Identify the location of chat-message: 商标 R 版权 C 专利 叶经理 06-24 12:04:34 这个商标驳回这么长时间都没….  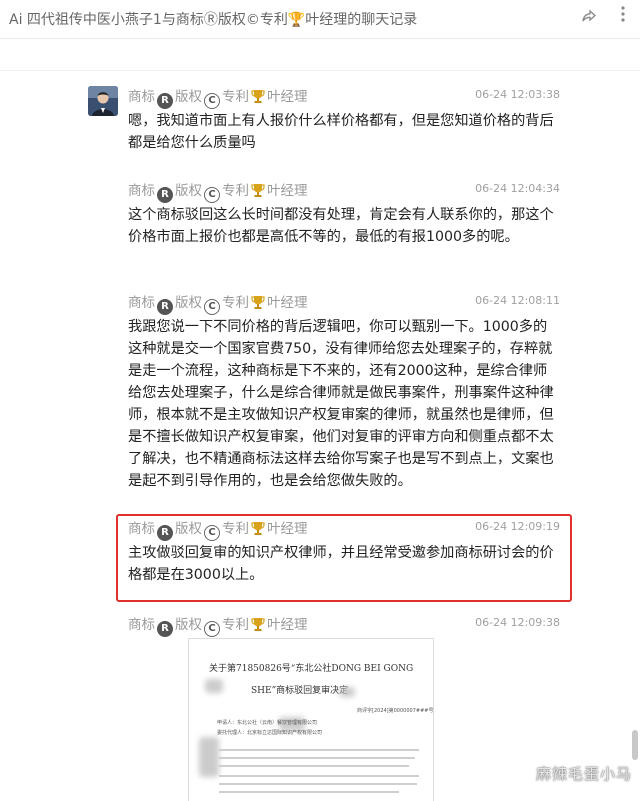
(344, 214).